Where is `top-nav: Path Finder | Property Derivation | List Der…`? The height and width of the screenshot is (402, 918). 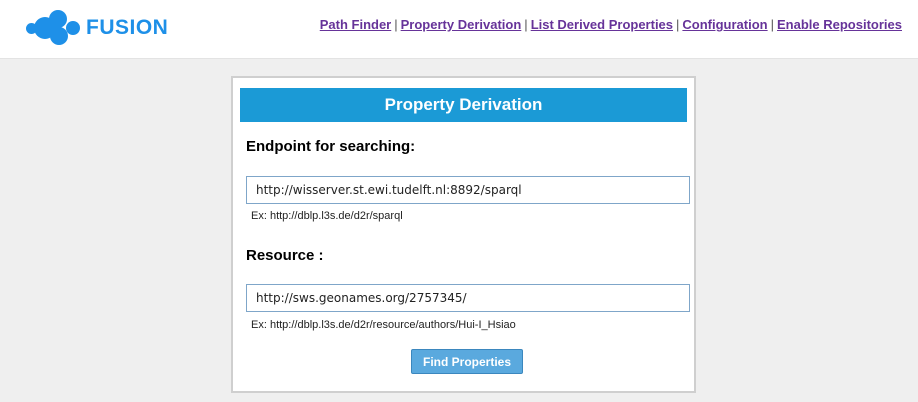 top-nav: Path Finder | Property Derivation | List Der… is located at coordinates (611, 24).